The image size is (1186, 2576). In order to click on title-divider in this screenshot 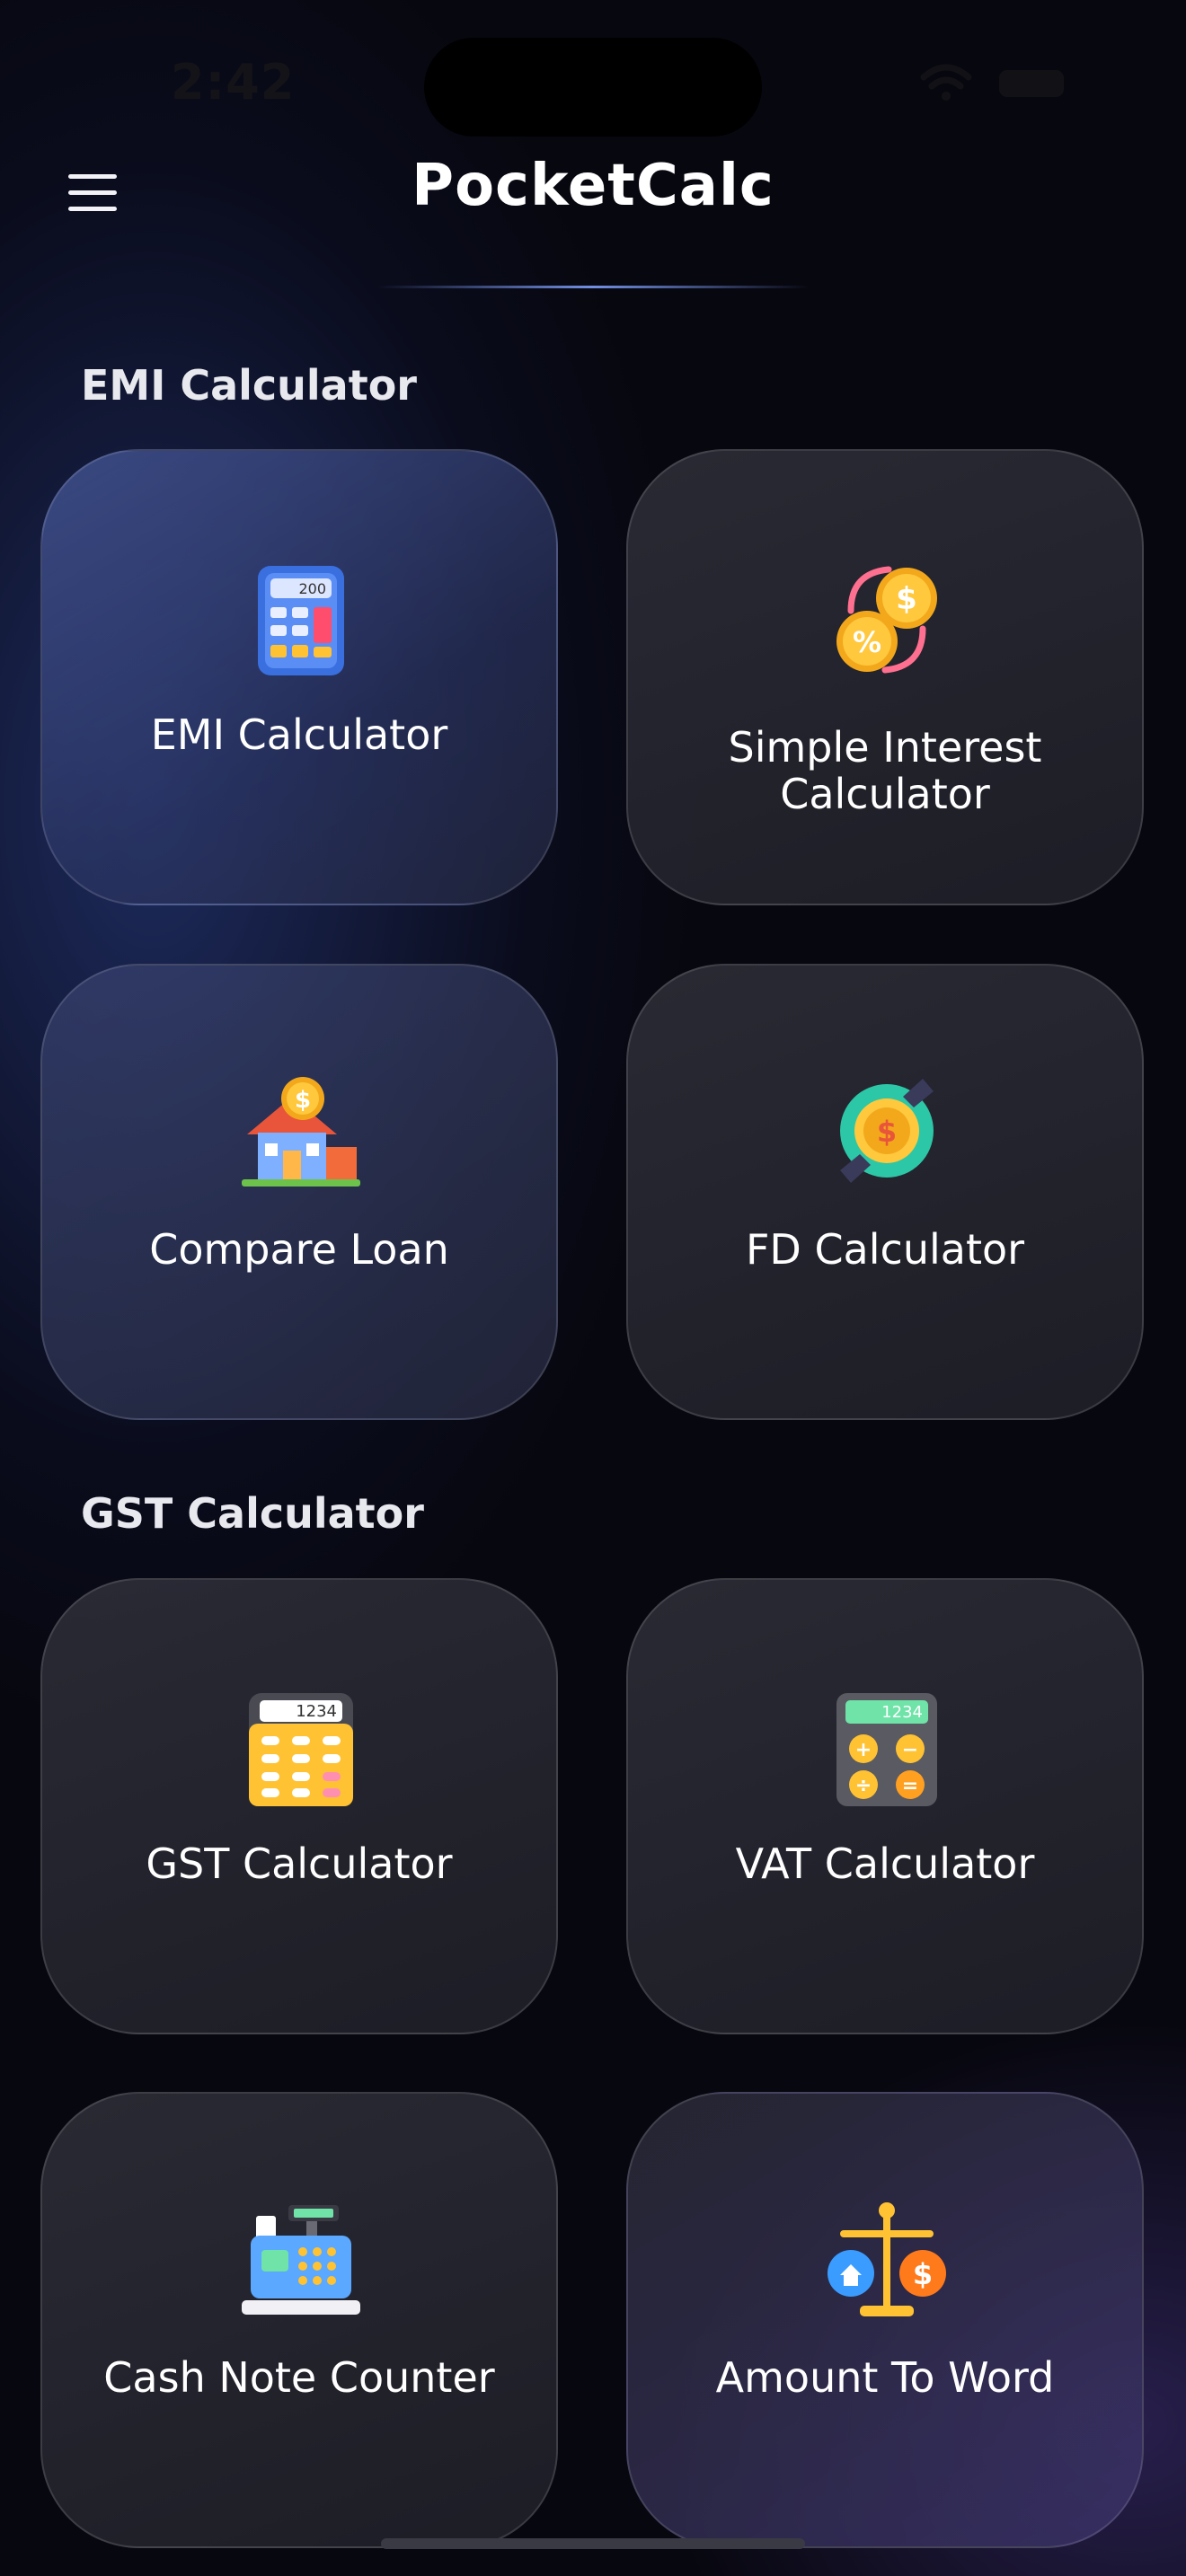, I will do `click(593, 287)`.